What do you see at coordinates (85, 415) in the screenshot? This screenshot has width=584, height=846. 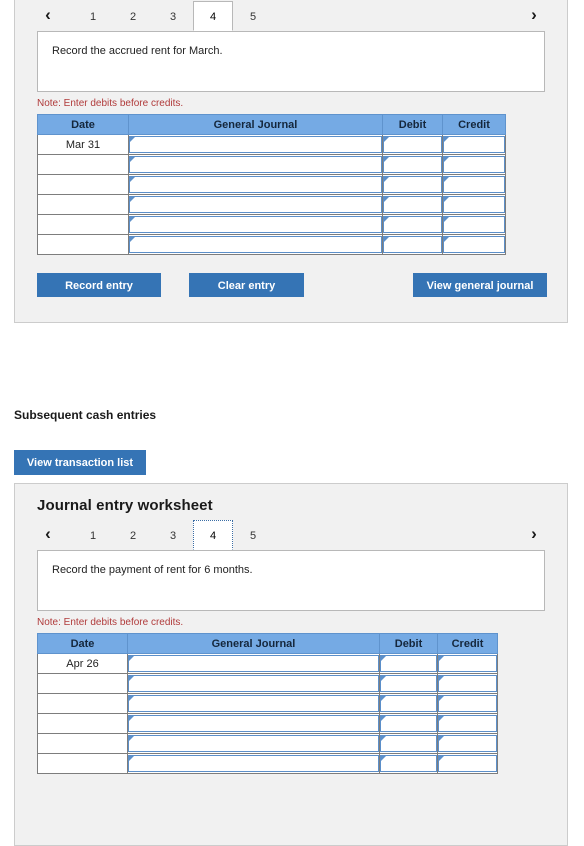 I see `subsequent-cash-entries-heading: Subsequent cash entries` at bounding box center [85, 415].